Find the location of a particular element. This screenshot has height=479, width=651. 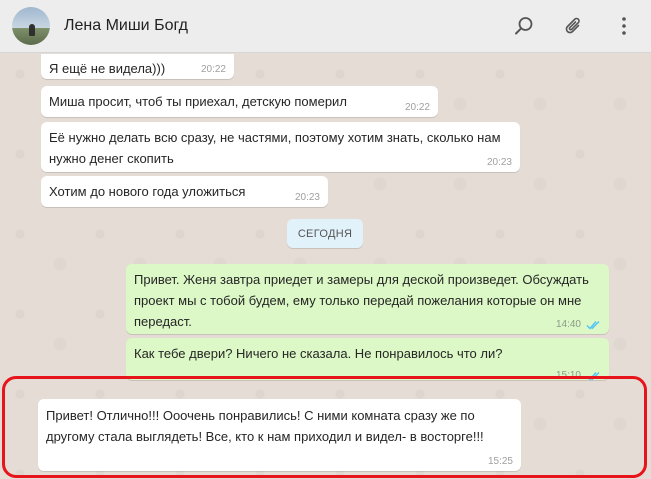

message-time: 15:25 is located at coordinates (500, 461).